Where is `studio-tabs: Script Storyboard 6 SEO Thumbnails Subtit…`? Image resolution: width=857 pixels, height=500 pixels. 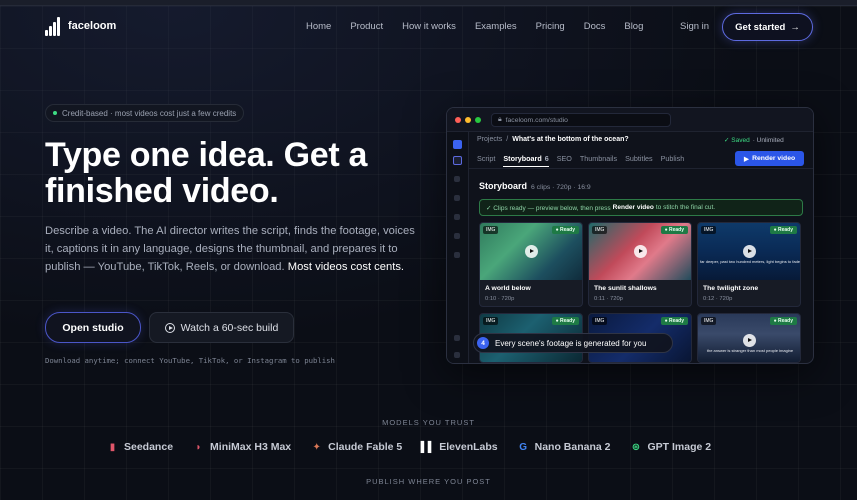 studio-tabs: Script Storyboard 6 SEO Thumbnails Subtit… is located at coordinates (580, 160).